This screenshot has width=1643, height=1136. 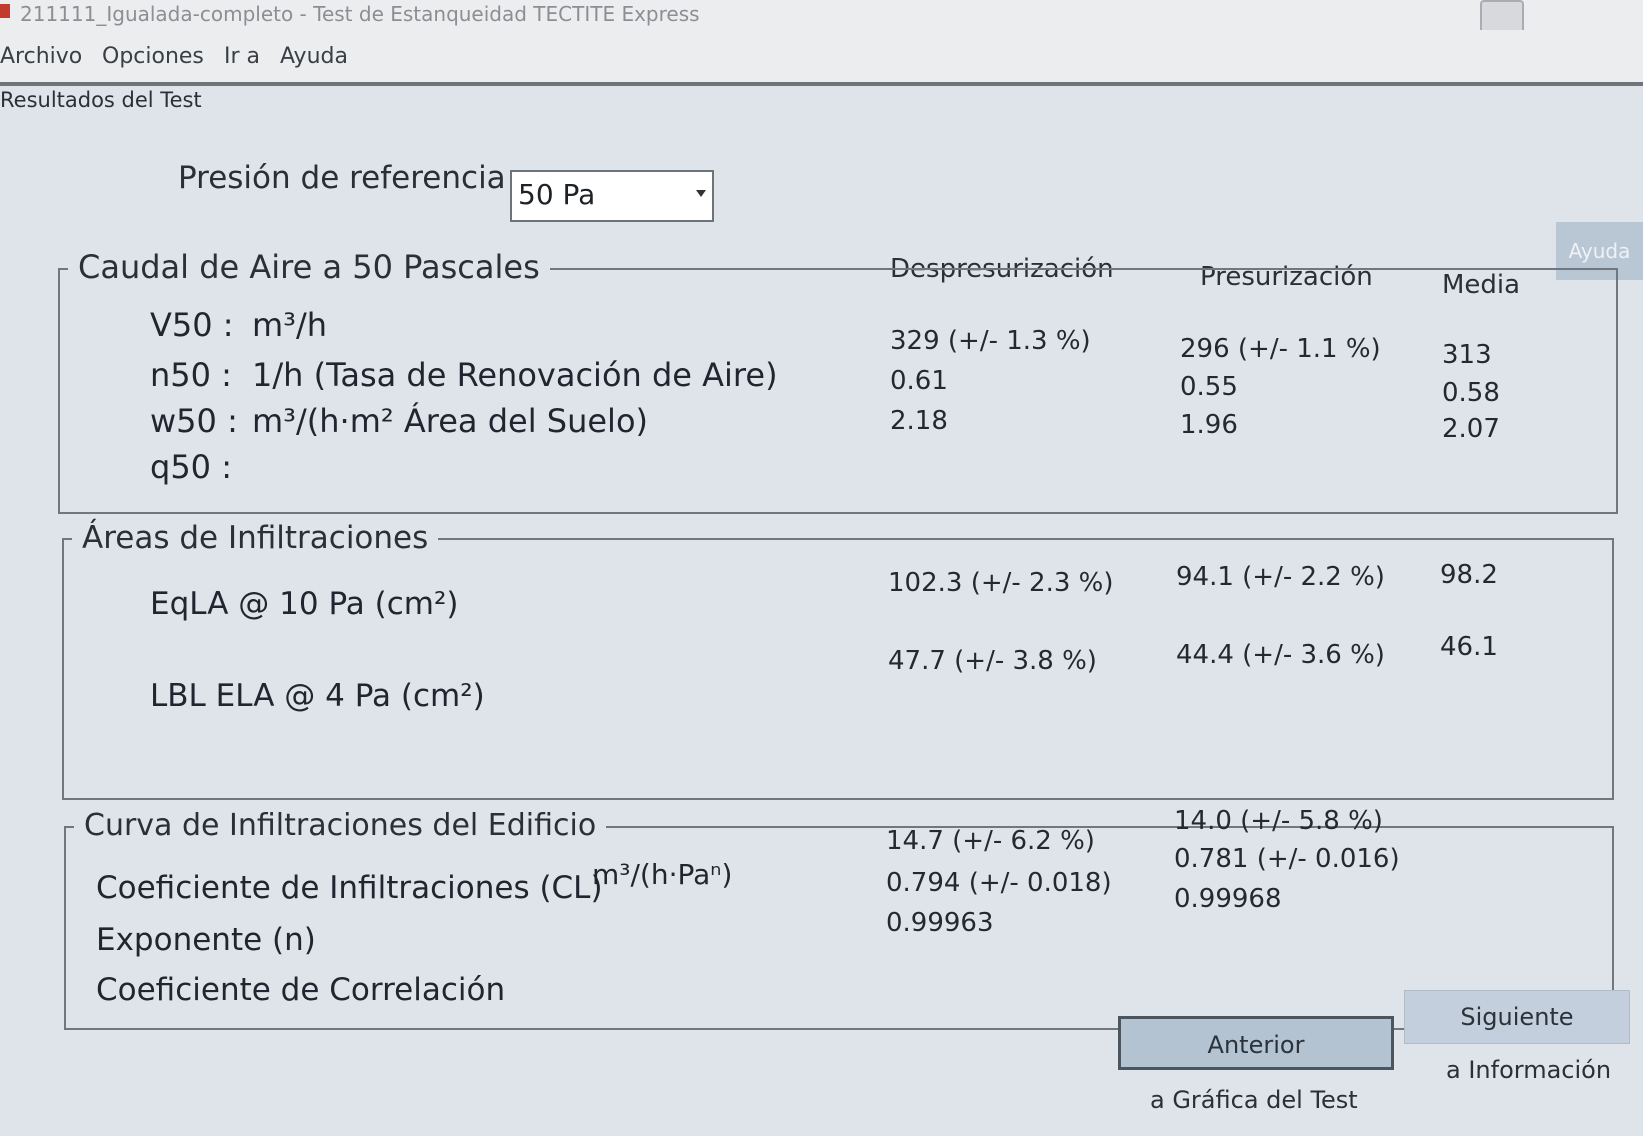 I want to click on v50-mean: 313, so click(x=1467, y=355).